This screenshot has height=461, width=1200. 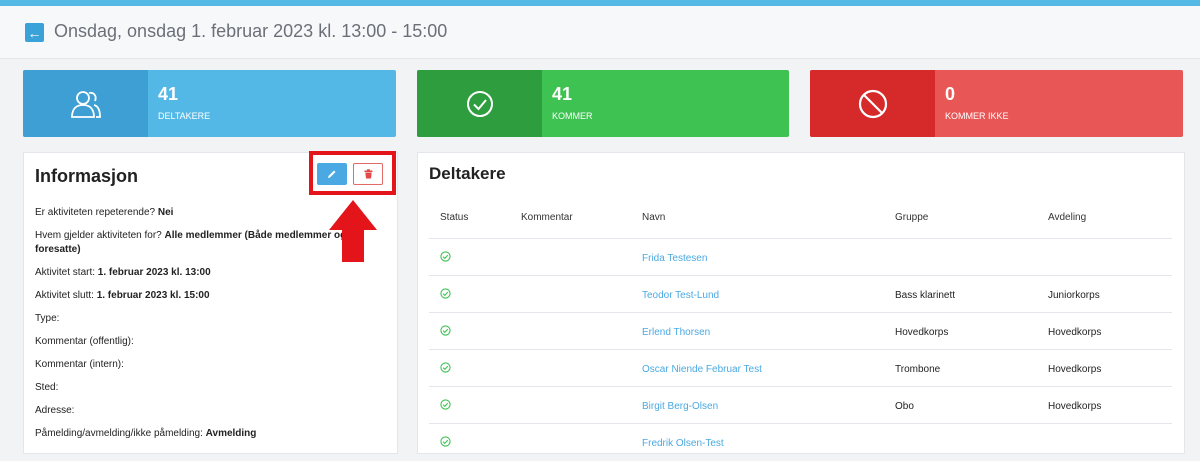 What do you see at coordinates (352, 173) in the screenshot?
I see `highlight-box` at bounding box center [352, 173].